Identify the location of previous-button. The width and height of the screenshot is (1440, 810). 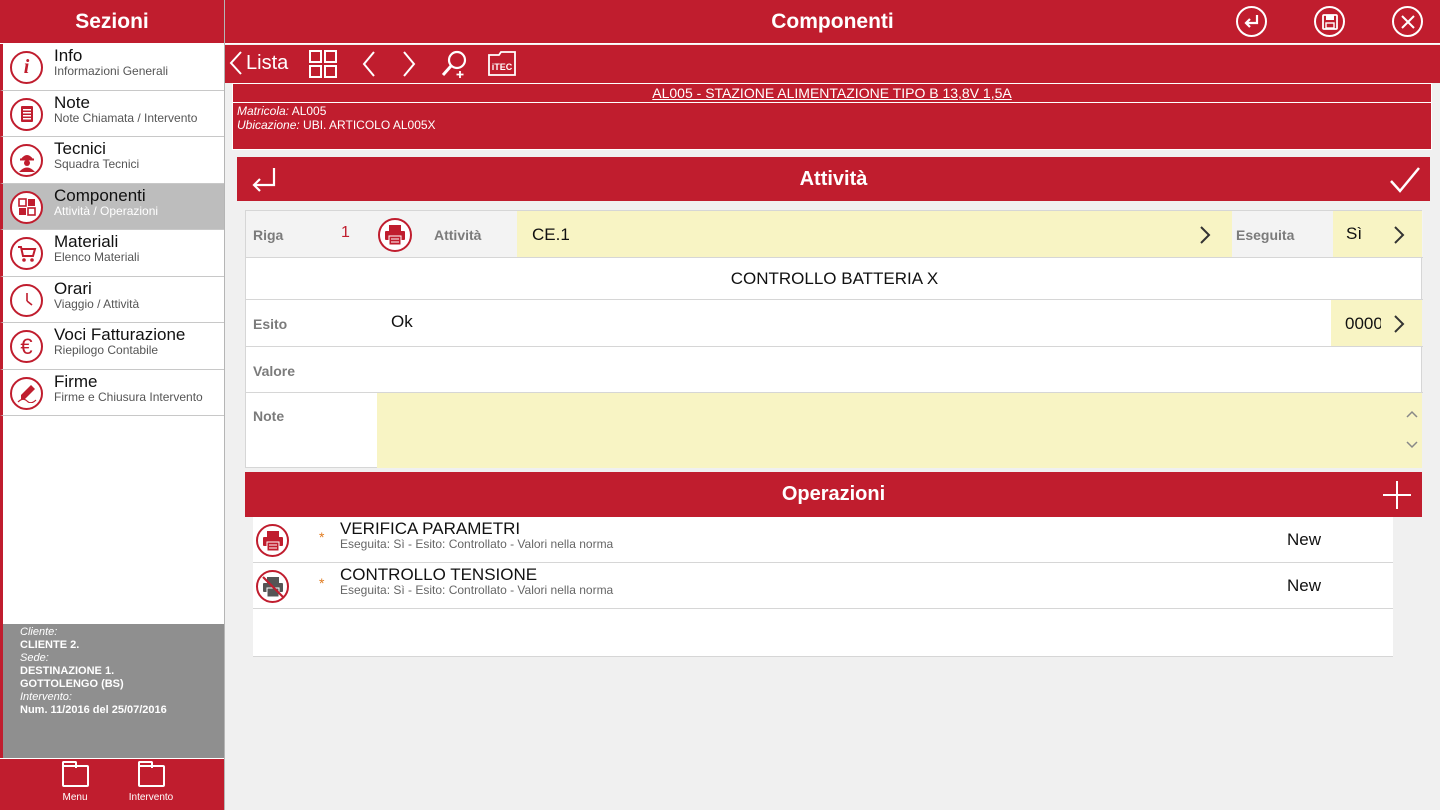
(369, 66).